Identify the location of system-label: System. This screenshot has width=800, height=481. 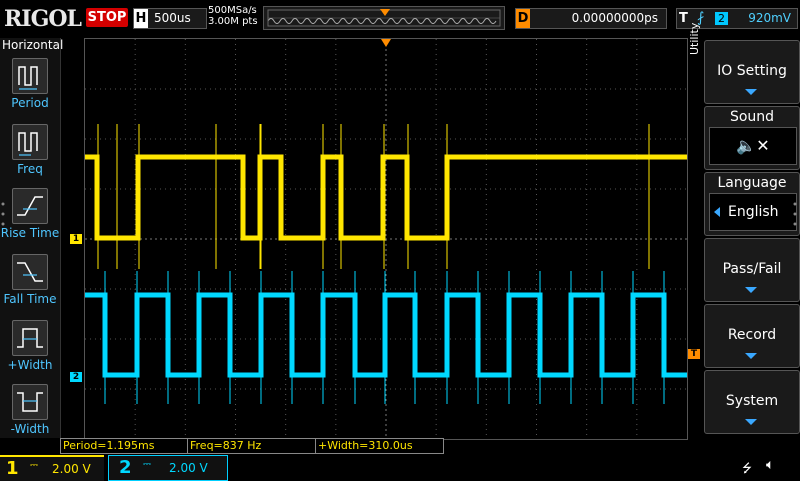
(752, 401).